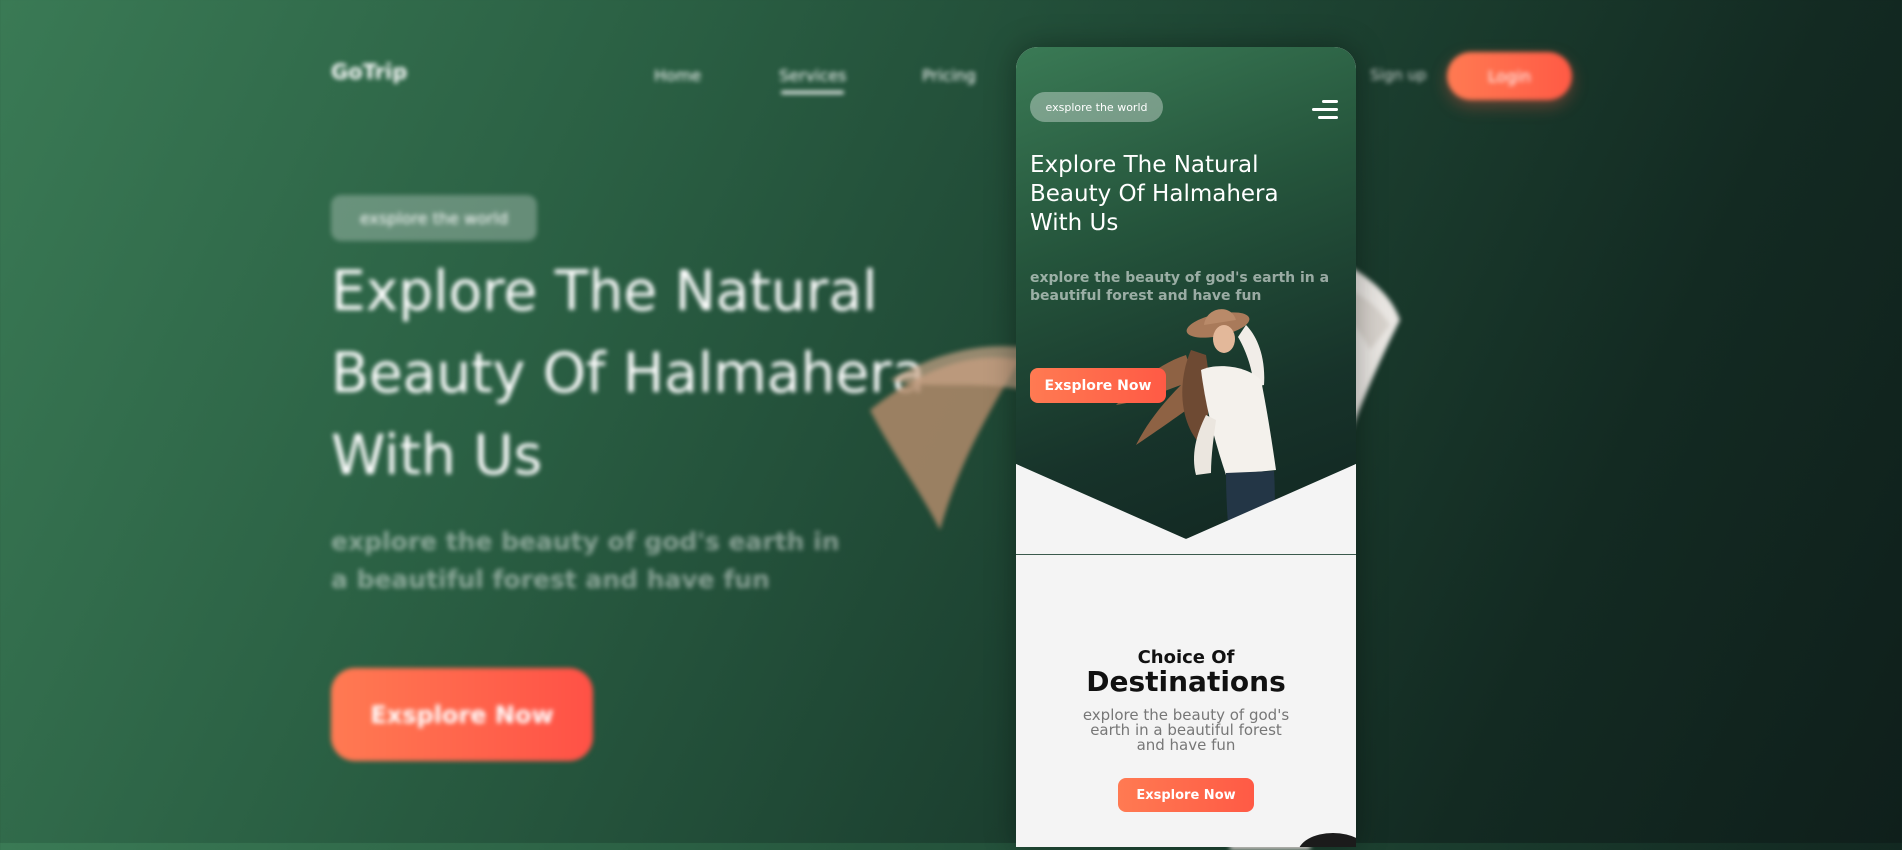 This screenshot has height=850, width=1902. I want to click on nav-services: Services, so click(812, 80).